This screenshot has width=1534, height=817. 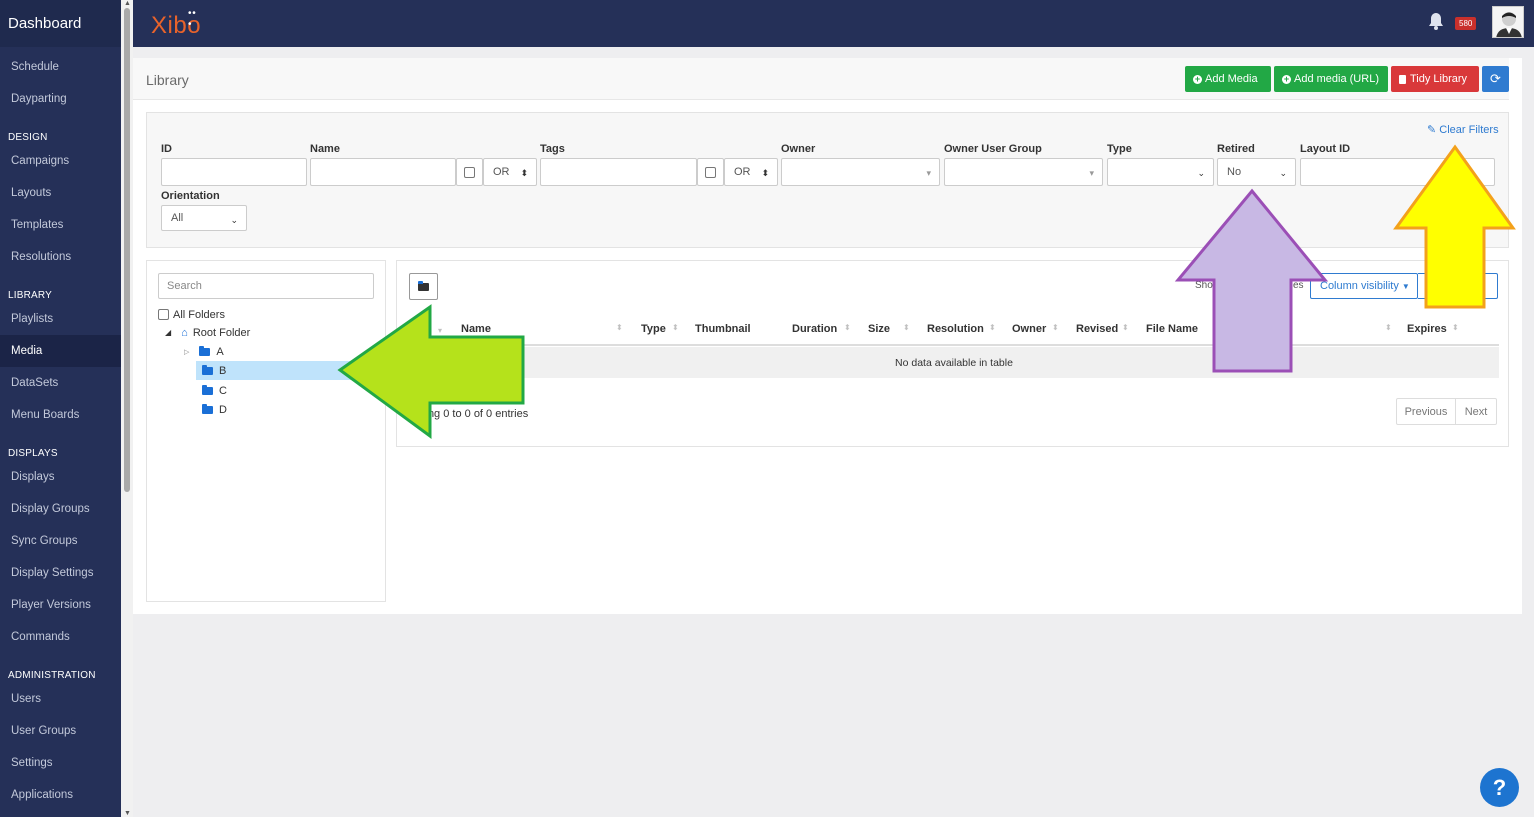 What do you see at coordinates (710, 172) in the screenshot?
I see `tags-exact-checkbox` at bounding box center [710, 172].